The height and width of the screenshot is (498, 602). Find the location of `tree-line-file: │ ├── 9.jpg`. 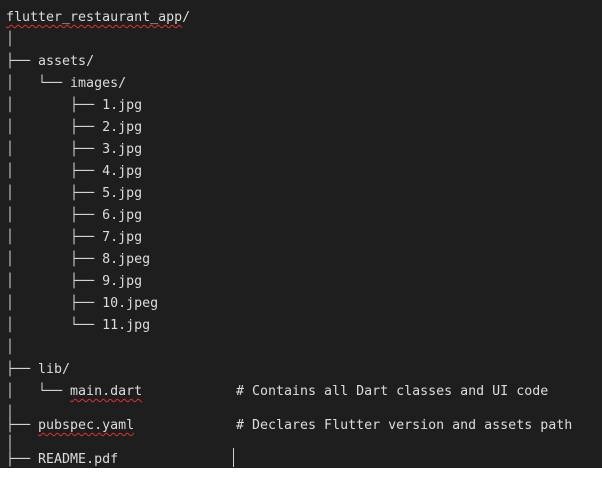

tree-line-file: │ ├── 9.jpg is located at coordinates (74, 282).